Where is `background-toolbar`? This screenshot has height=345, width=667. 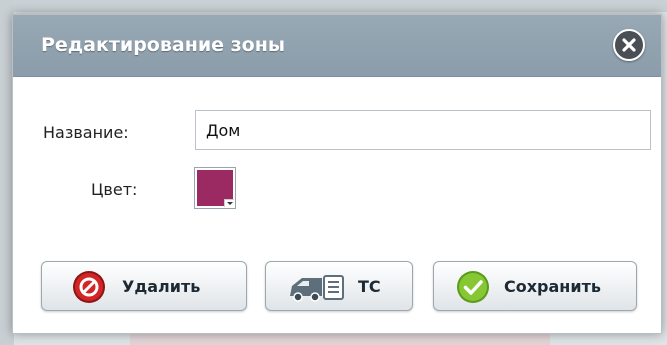 background-toolbar is located at coordinates (333, 6).